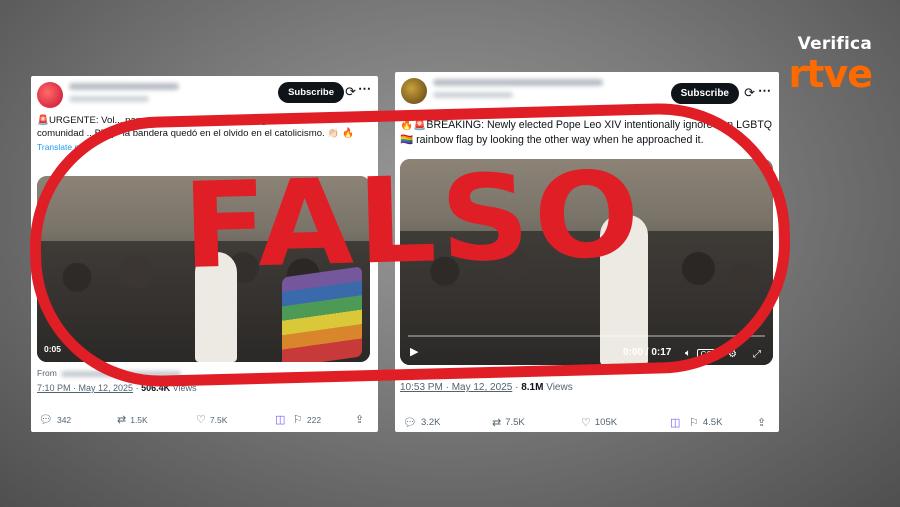 This screenshot has height=507, width=900. Describe the element at coordinates (53, 349) in the screenshot. I see `video-duration: 0:05` at that location.